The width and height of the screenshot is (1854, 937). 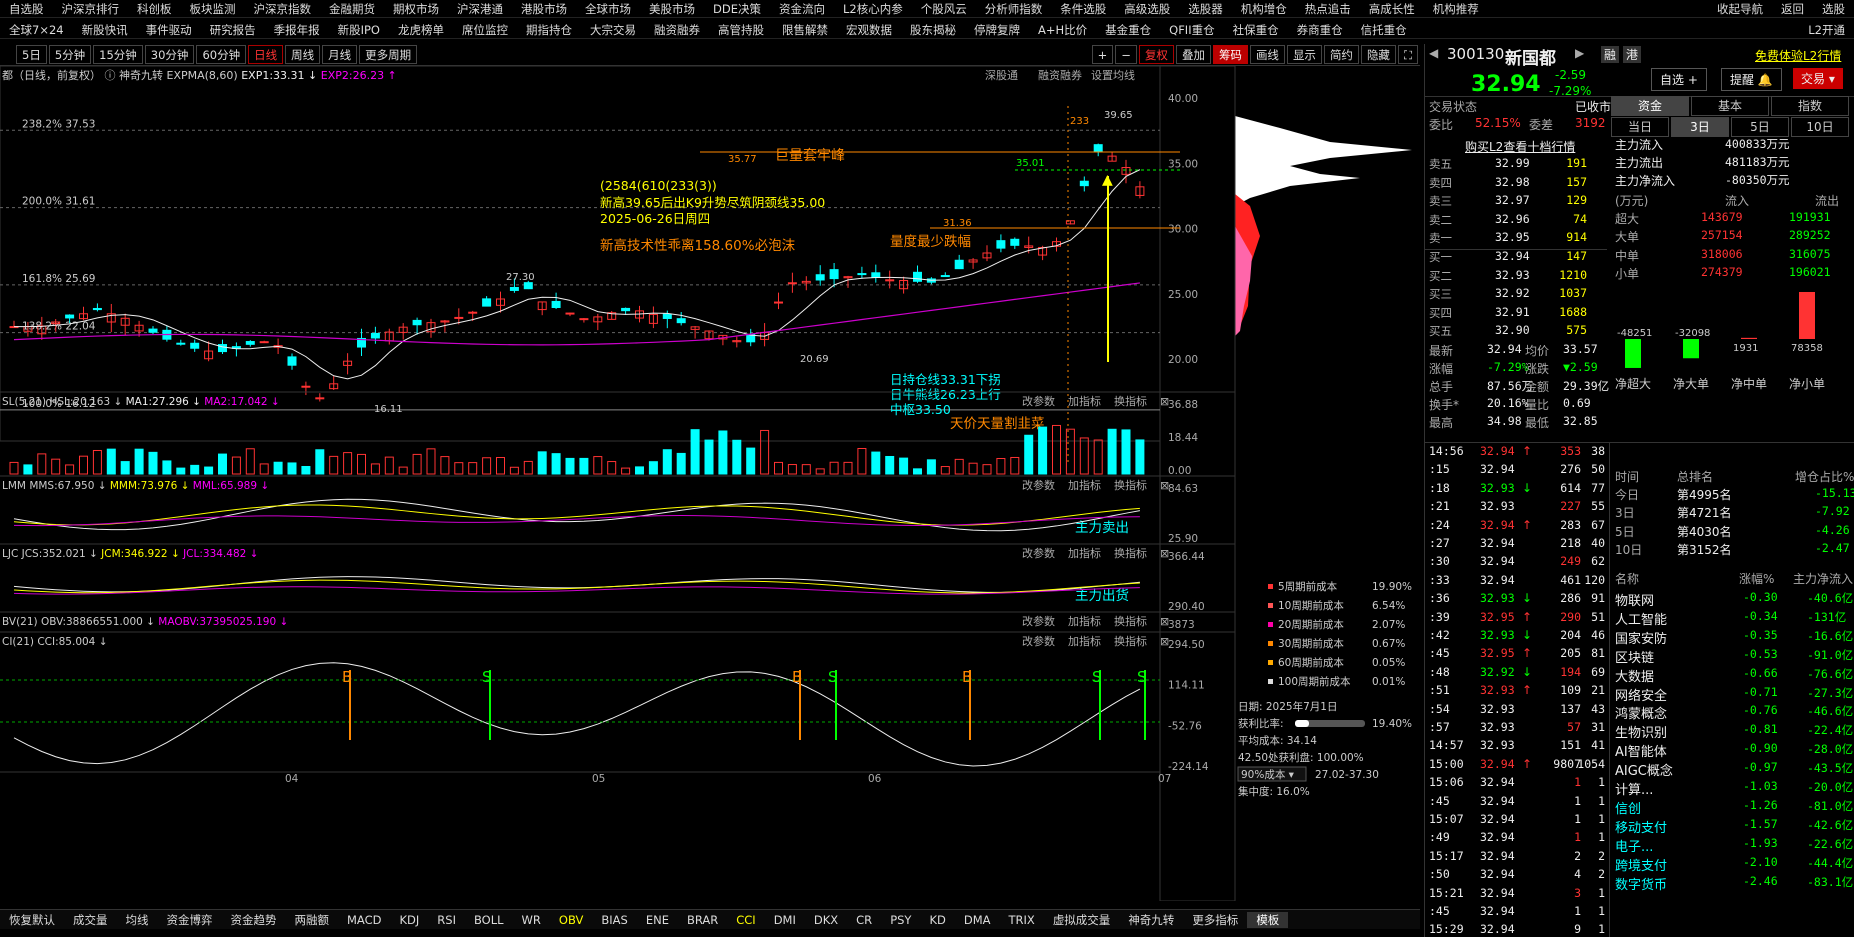 What do you see at coordinates (90, 920) in the screenshot?
I see `indicator-tab: 成交量` at bounding box center [90, 920].